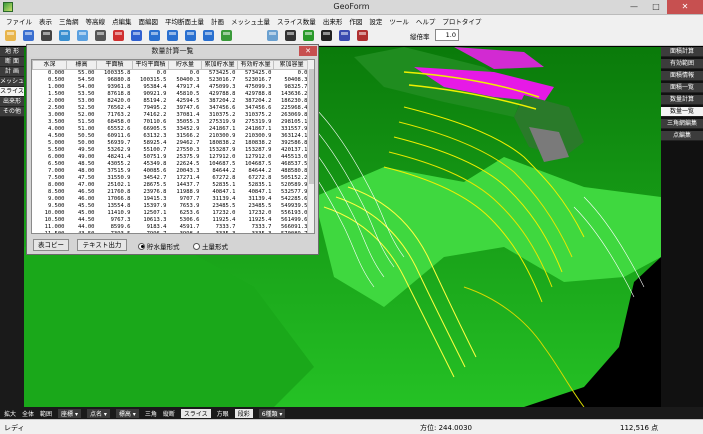 The height and width of the screenshot is (434, 703). I want to click on command-button-6: 三角網編集, so click(682, 124).